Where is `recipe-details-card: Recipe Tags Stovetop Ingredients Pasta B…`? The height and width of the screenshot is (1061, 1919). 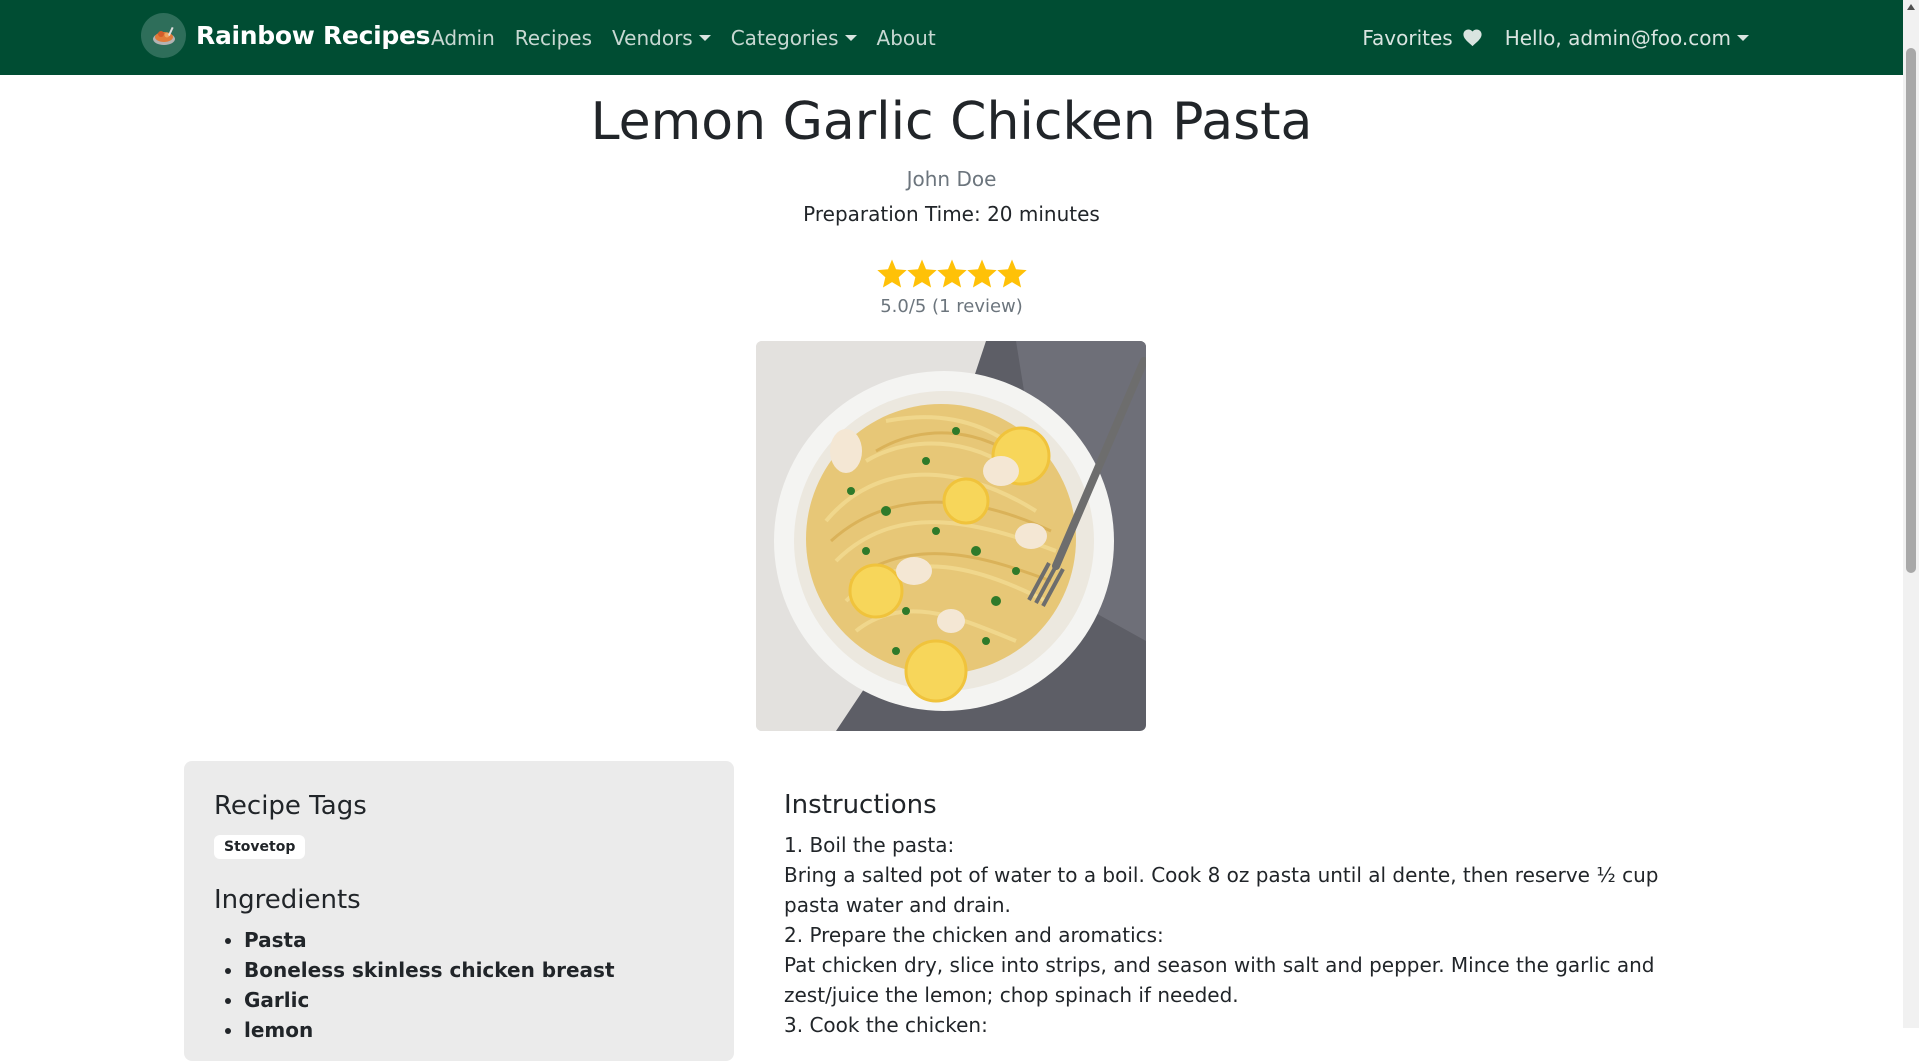
recipe-details-card: Recipe Tags Stovetop Ingredients Pasta B… is located at coordinates (459, 911).